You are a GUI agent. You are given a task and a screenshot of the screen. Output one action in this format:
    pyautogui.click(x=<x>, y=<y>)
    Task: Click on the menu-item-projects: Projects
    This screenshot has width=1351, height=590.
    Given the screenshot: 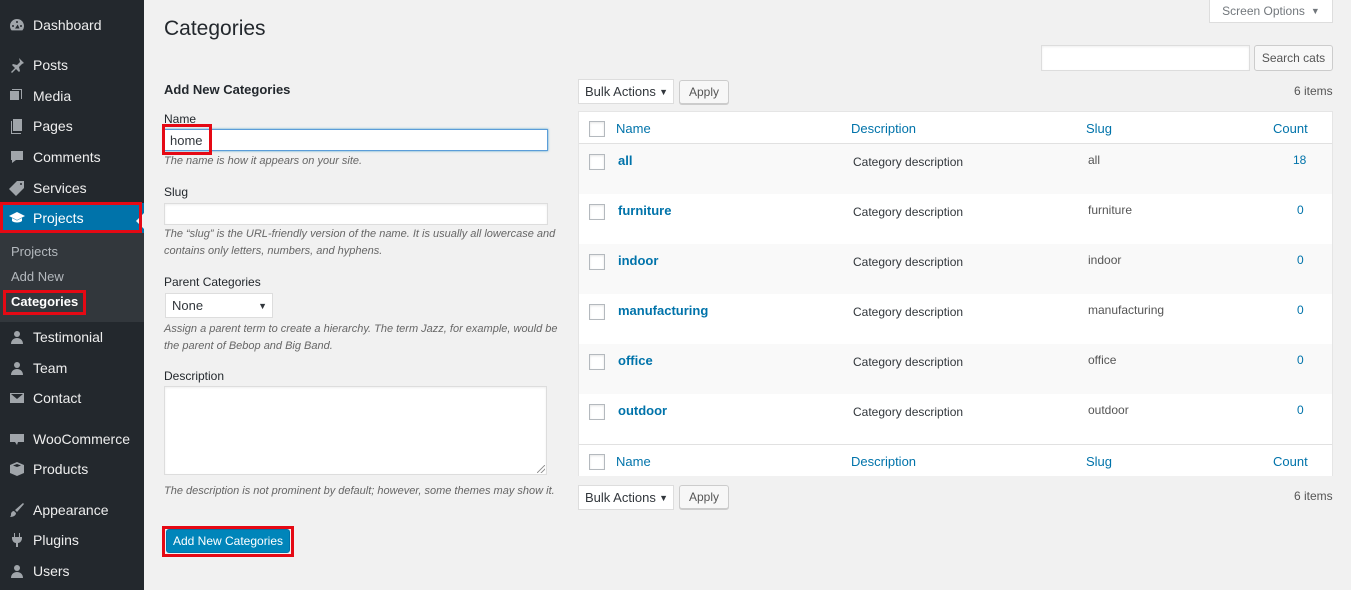 What is the action you would take?
    pyautogui.click(x=72, y=218)
    